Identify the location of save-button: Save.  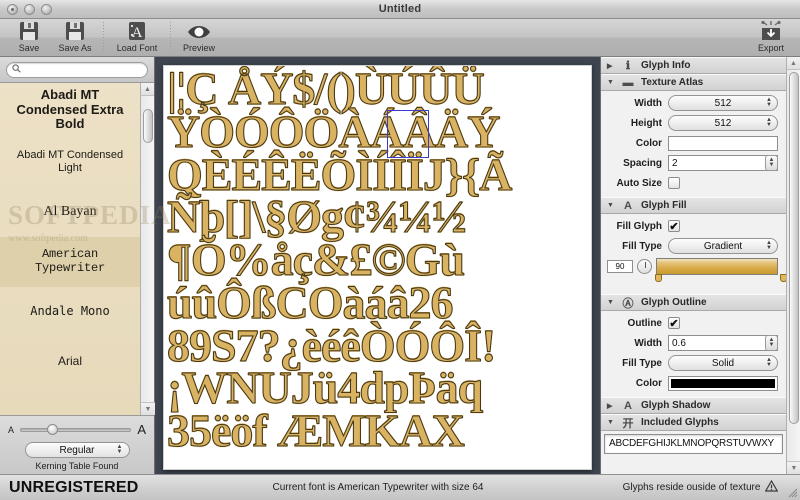
(29, 36).